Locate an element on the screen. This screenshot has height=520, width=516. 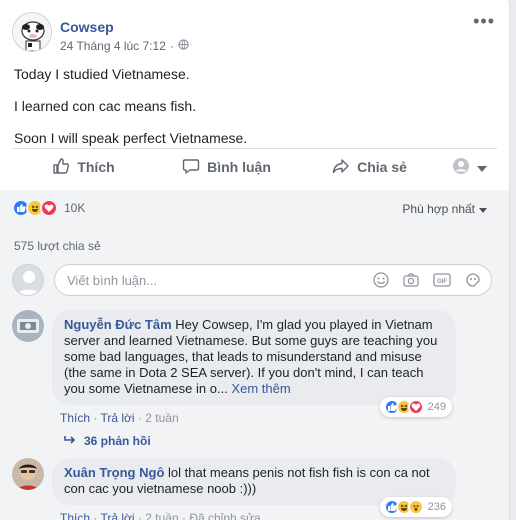
share-count-link: 575 lượt chia sẻ is located at coordinates (57, 246).